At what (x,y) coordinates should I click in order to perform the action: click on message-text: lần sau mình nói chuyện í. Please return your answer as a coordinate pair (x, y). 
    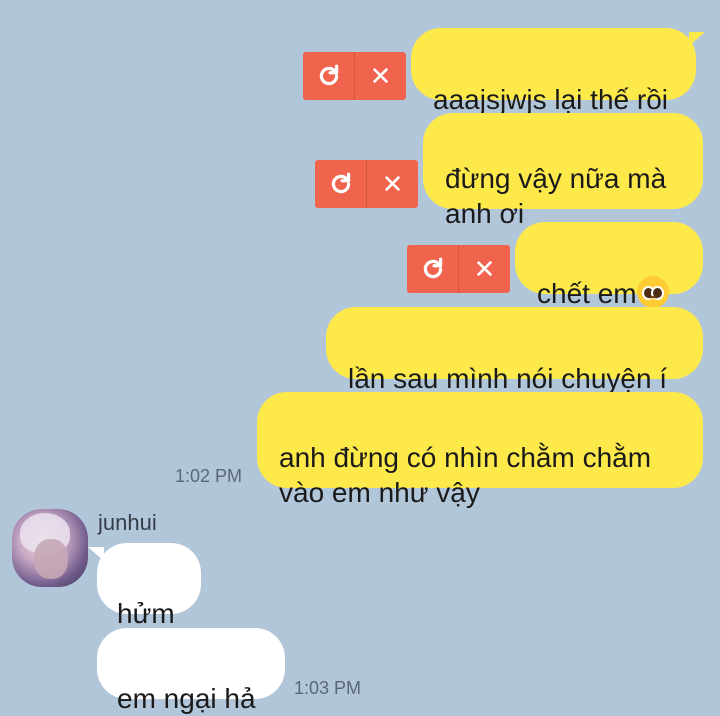
    Looking at the image, I should click on (508, 378).